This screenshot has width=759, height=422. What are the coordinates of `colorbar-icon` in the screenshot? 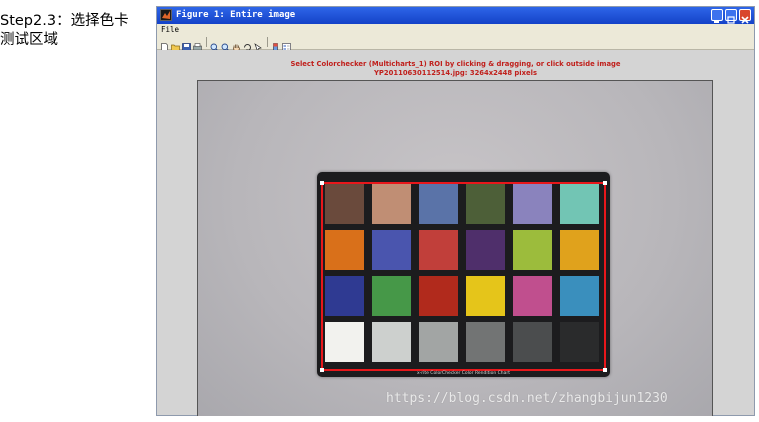 It's located at (275, 44).